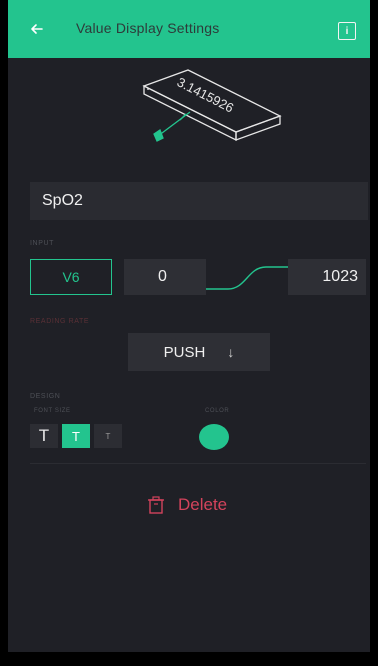  I want to click on info-box-icon: i, so click(347, 31).